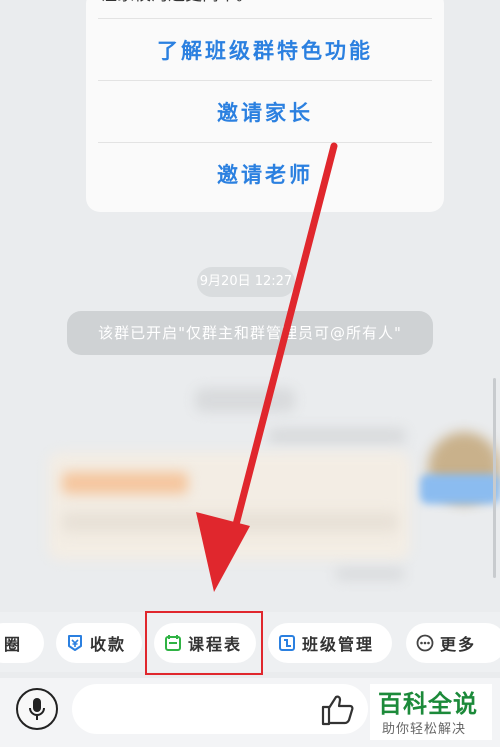 The width and height of the screenshot is (500, 747). I want to click on toolbar-item-more: 更多, so click(453, 643).